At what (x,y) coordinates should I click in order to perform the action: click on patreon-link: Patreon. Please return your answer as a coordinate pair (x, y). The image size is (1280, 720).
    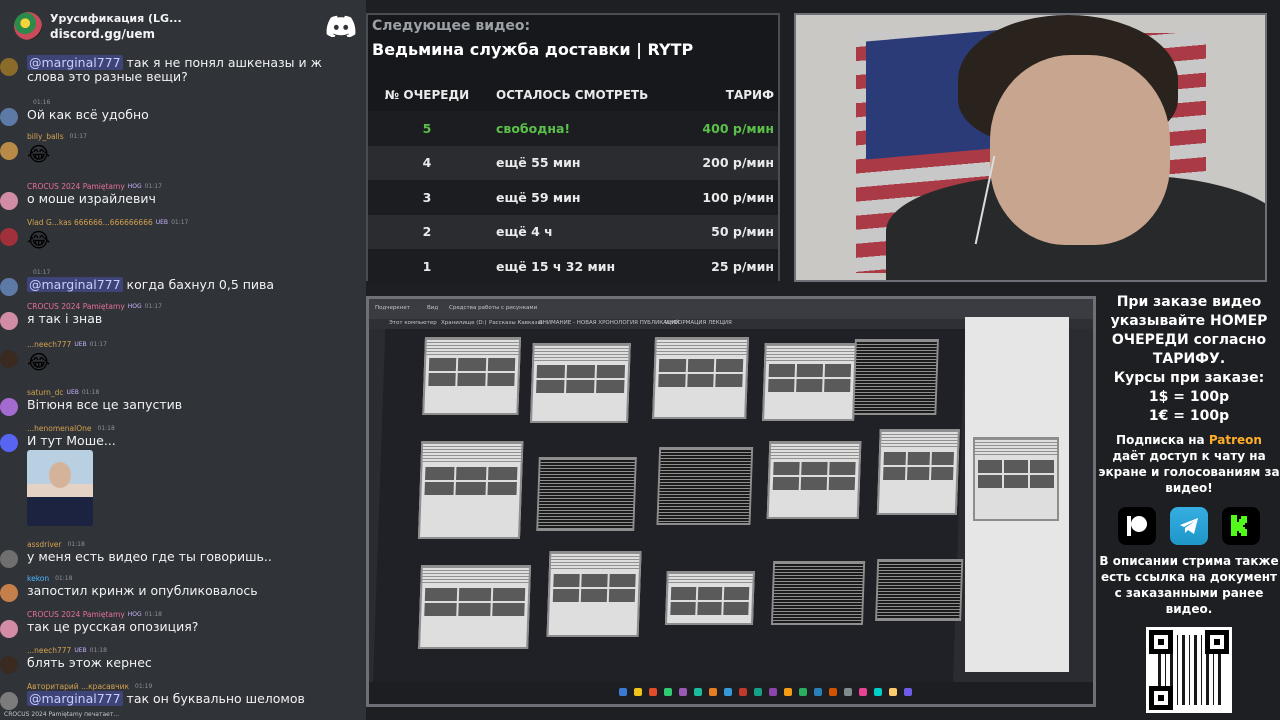
    Looking at the image, I should click on (1235, 440).